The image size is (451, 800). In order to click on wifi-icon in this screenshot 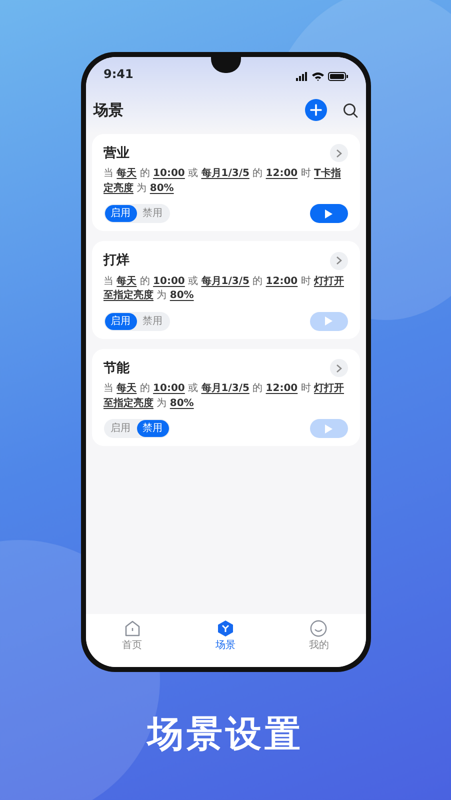, I will do `click(318, 76)`.